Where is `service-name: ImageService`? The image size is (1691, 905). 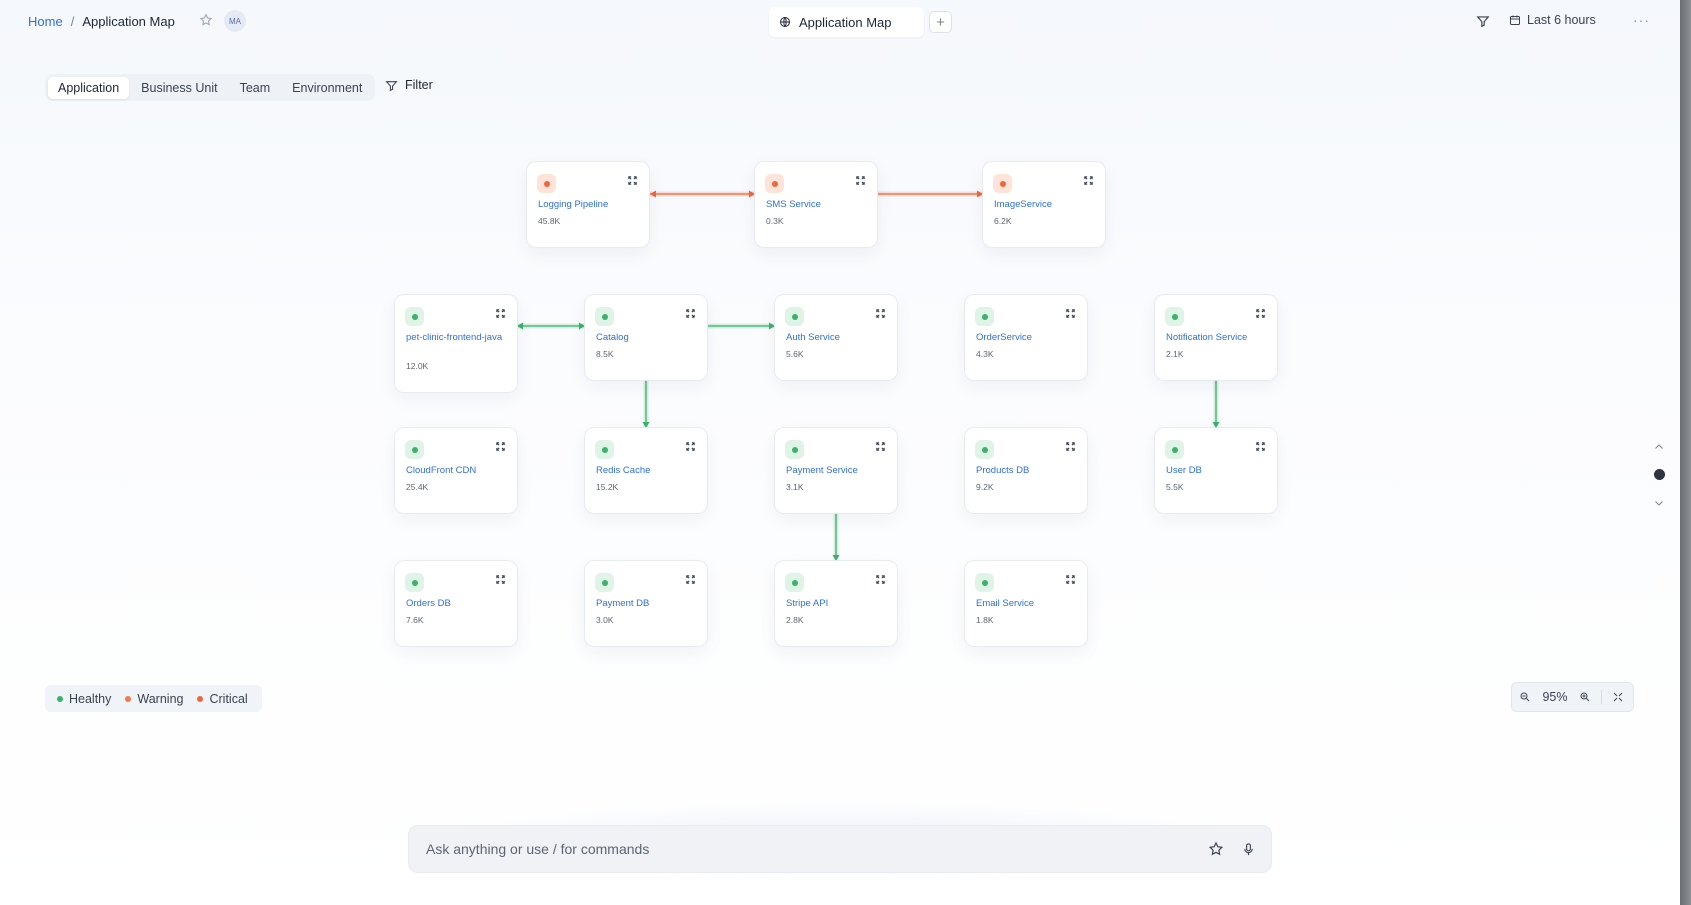 service-name: ImageService is located at coordinates (1044, 205).